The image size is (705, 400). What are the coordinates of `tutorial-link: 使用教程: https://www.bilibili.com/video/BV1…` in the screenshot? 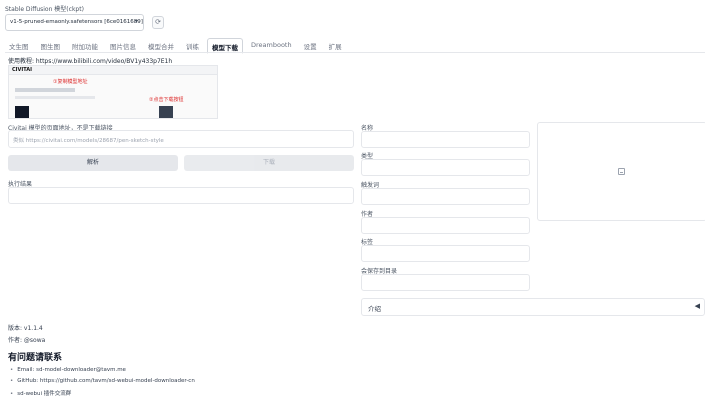 It's located at (90, 60).